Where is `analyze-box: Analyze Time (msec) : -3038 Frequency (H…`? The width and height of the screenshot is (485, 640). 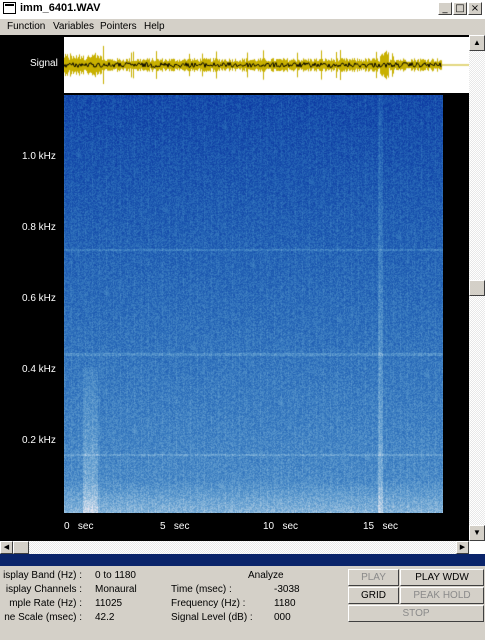 analyze-box: Analyze Time (msec) : -3038 Frequency (H… is located at coordinates (256, 603).